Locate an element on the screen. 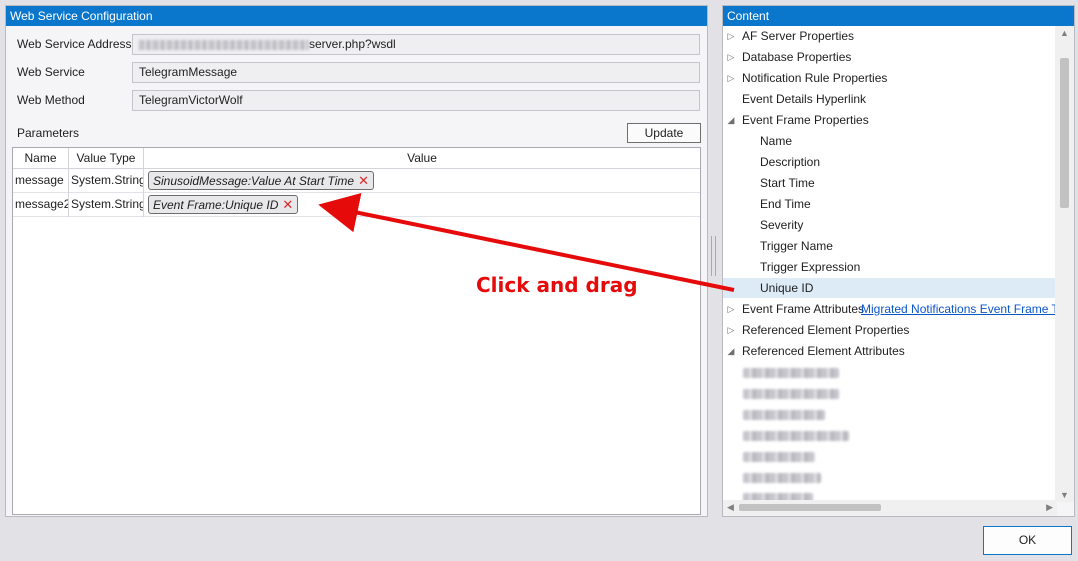  column-header-name: Name is located at coordinates (41, 158).